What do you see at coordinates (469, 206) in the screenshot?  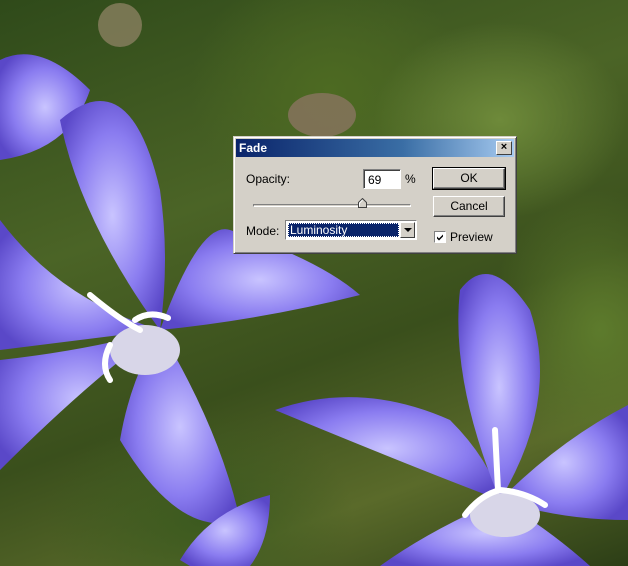 I see `cancel-button: Cancel` at bounding box center [469, 206].